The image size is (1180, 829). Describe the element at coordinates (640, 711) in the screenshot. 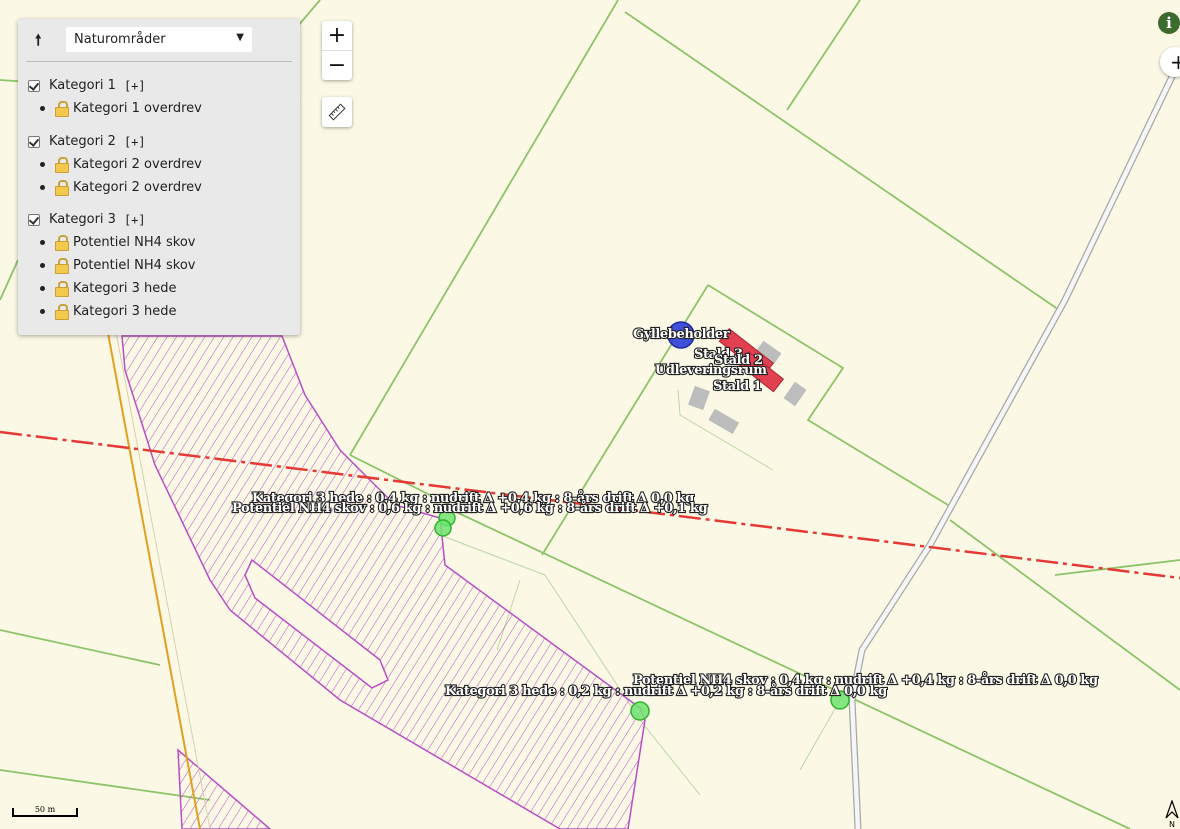

I see `receptor-d` at that location.